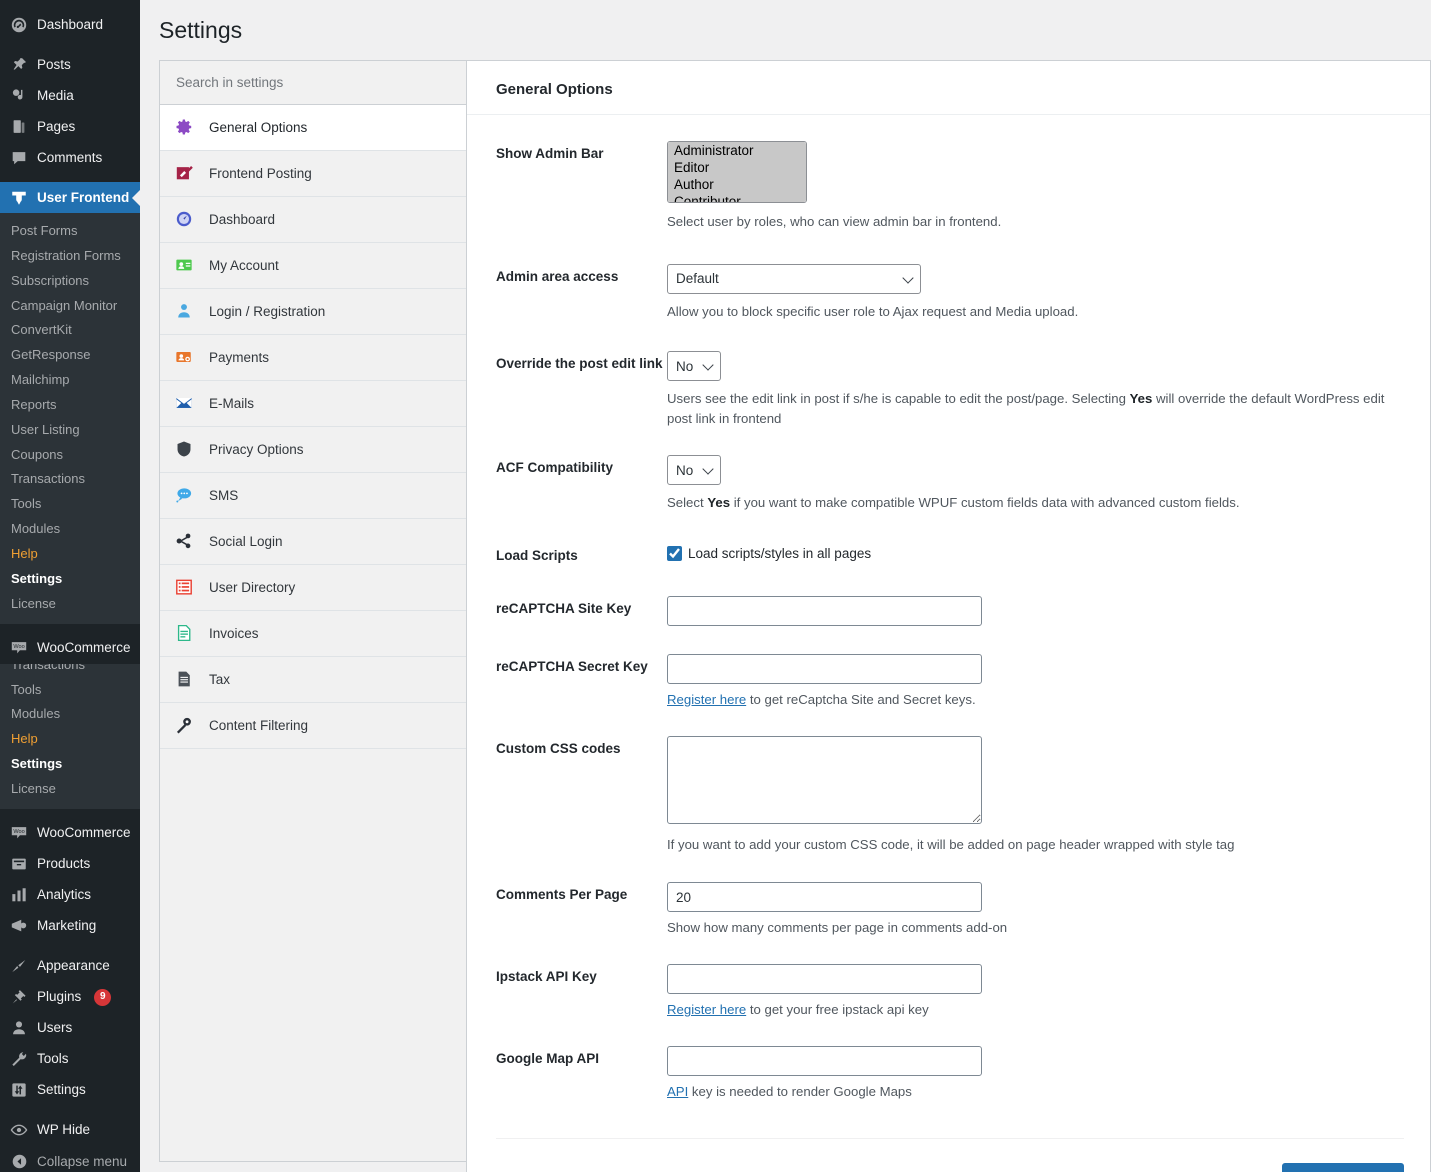 The image size is (1431, 1172). What do you see at coordinates (70, 64) in the screenshot?
I see `sidebar-item-posts: Posts` at bounding box center [70, 64].